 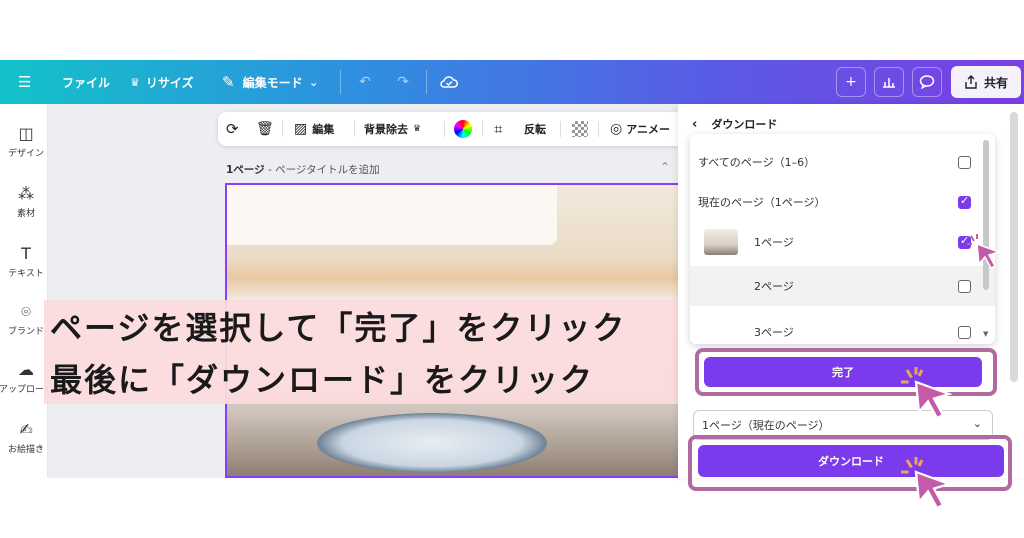 I want to click on animate-label: アニメー, so click(x=648, y=129).